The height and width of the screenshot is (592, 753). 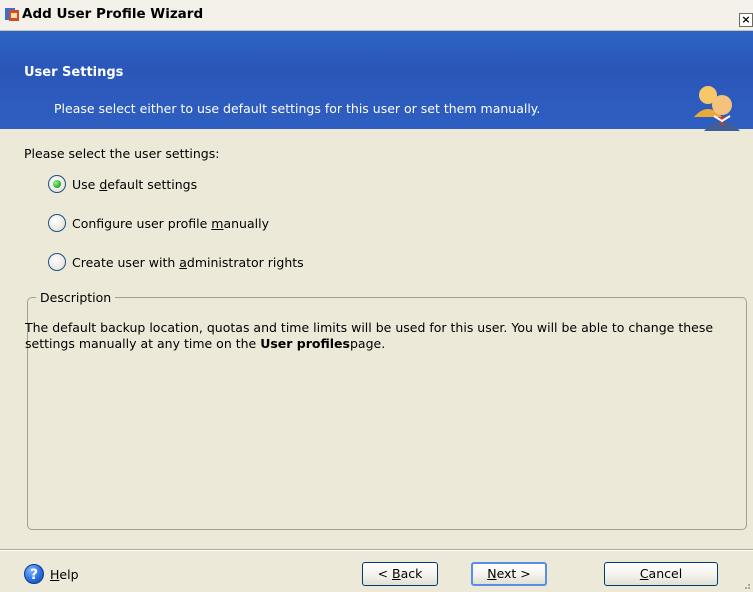 I want to click on radio-label-configure-manually: Configure user profile manually, so click(x=170, y=223).